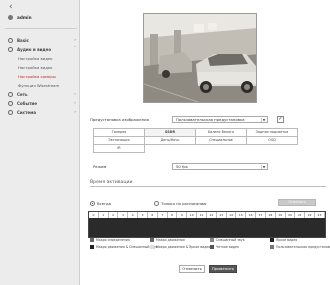  Describe the element at coordinates (10, 17) in the screenshot. I see `user-icon` at that location.